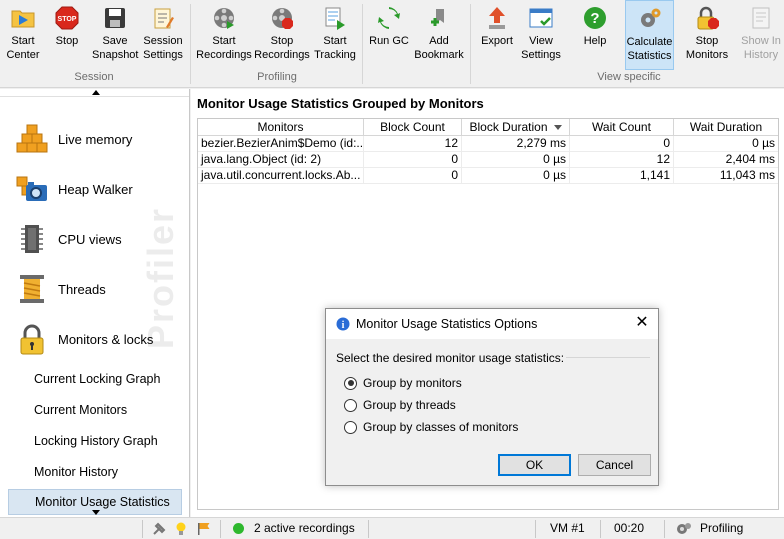 This screenshot has width=784, height=539. Describe the element at coordinates (497, 35) in the screenshot. I see `export-button: Export` at that location.